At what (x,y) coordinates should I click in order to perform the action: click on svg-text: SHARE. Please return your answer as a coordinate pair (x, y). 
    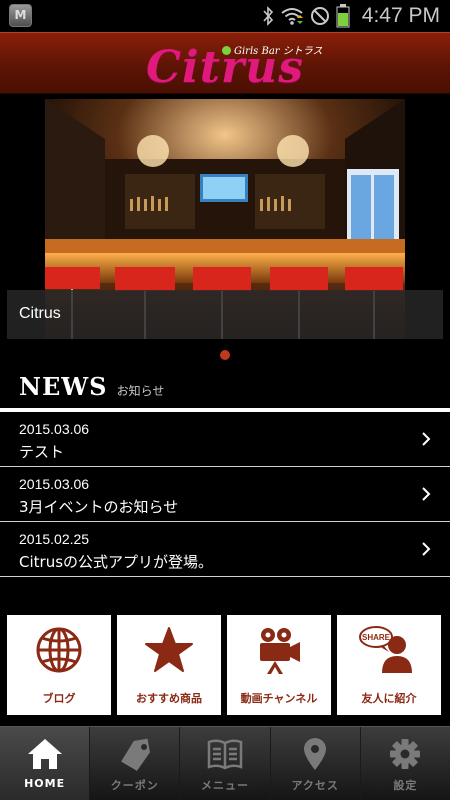
    Looking at the image, I should click on (376, 637).